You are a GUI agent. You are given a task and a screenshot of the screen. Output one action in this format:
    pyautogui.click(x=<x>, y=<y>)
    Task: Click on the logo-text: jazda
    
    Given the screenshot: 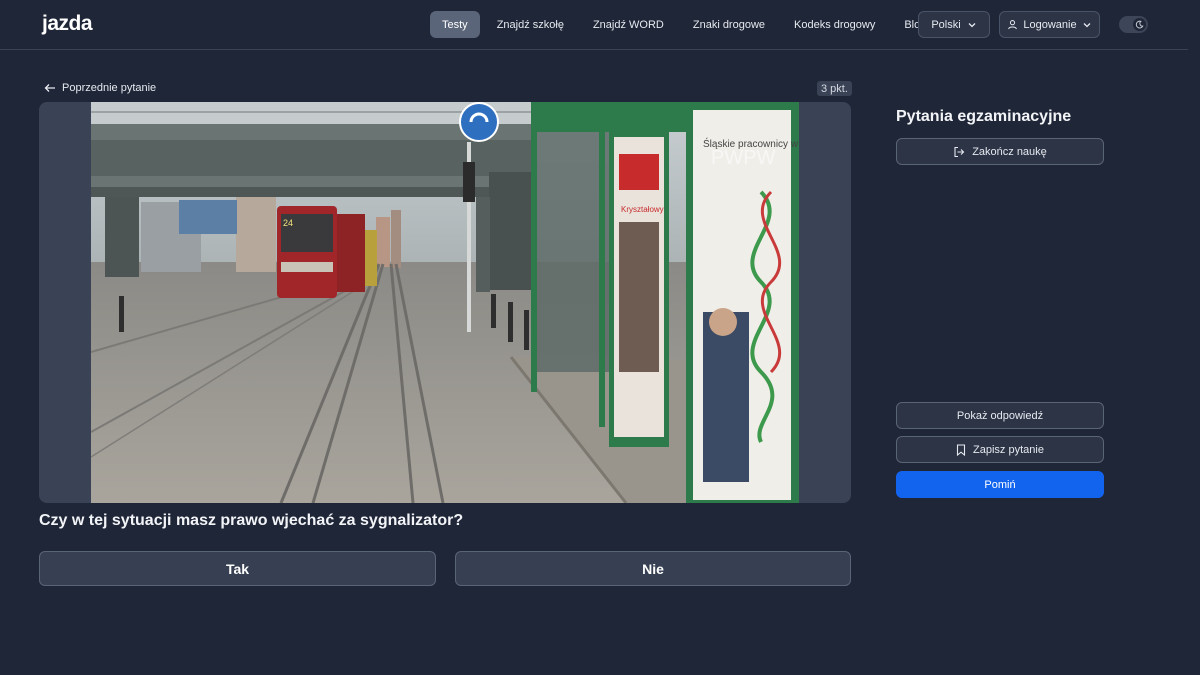 What is the action you would take?
    pyautogui.click(x=67, y=23)
    